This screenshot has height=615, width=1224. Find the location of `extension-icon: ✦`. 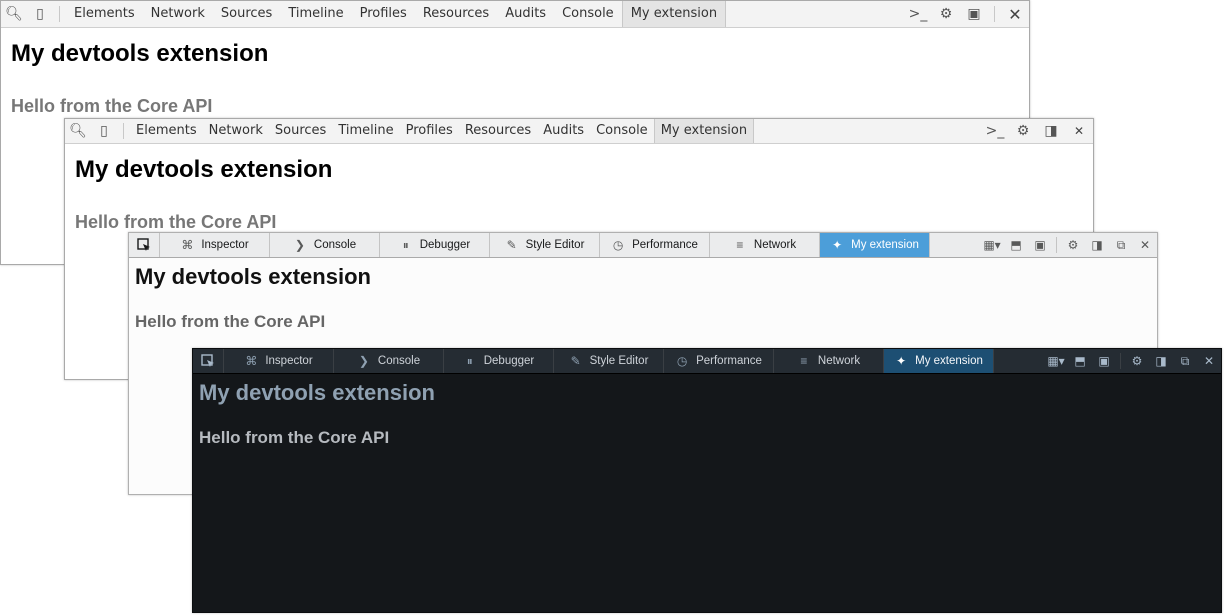

extension-icon: ✦ is located at coordinates (901, 361).